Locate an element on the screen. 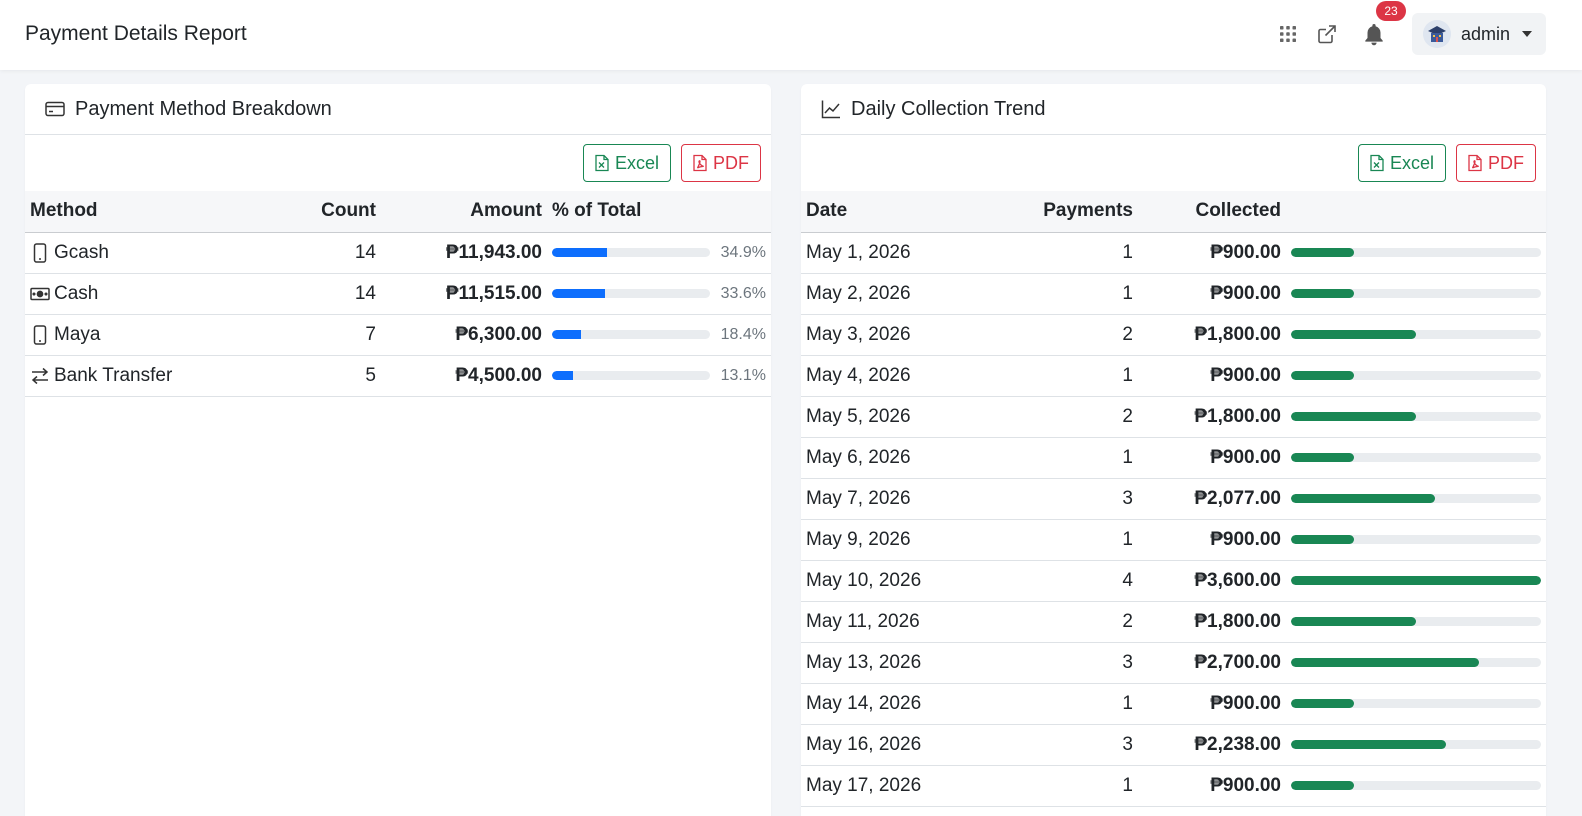  date-cell: May 13, 2026 is located at coordinates (901, 663).